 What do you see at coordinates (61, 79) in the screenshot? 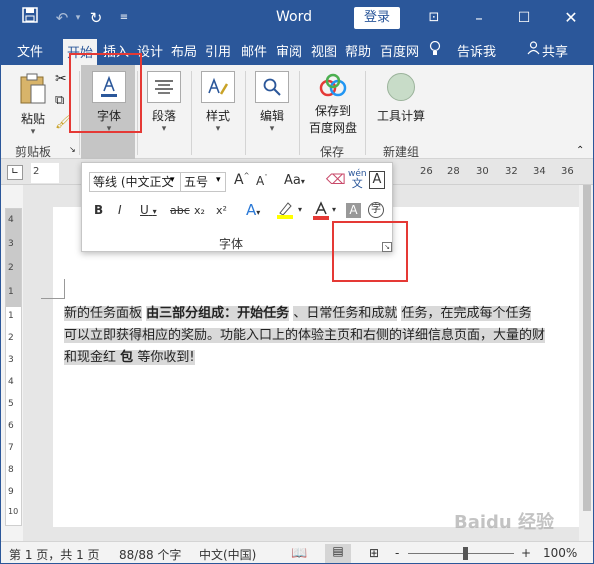
I see `cut-icon: ✂` at bounding box center [61, 79].